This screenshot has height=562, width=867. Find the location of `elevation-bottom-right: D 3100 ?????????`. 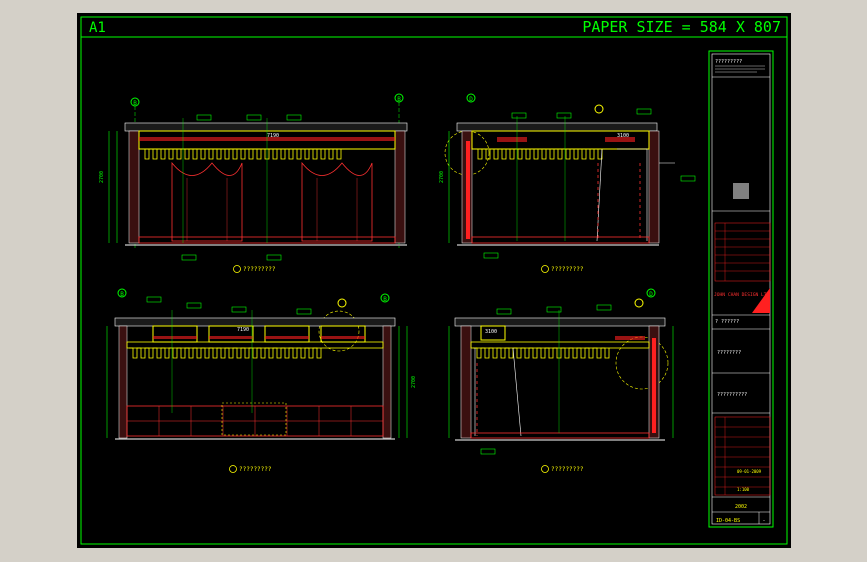

elevation-bottom-right: D 3100 ????????? is located at coordinates (561, 380).